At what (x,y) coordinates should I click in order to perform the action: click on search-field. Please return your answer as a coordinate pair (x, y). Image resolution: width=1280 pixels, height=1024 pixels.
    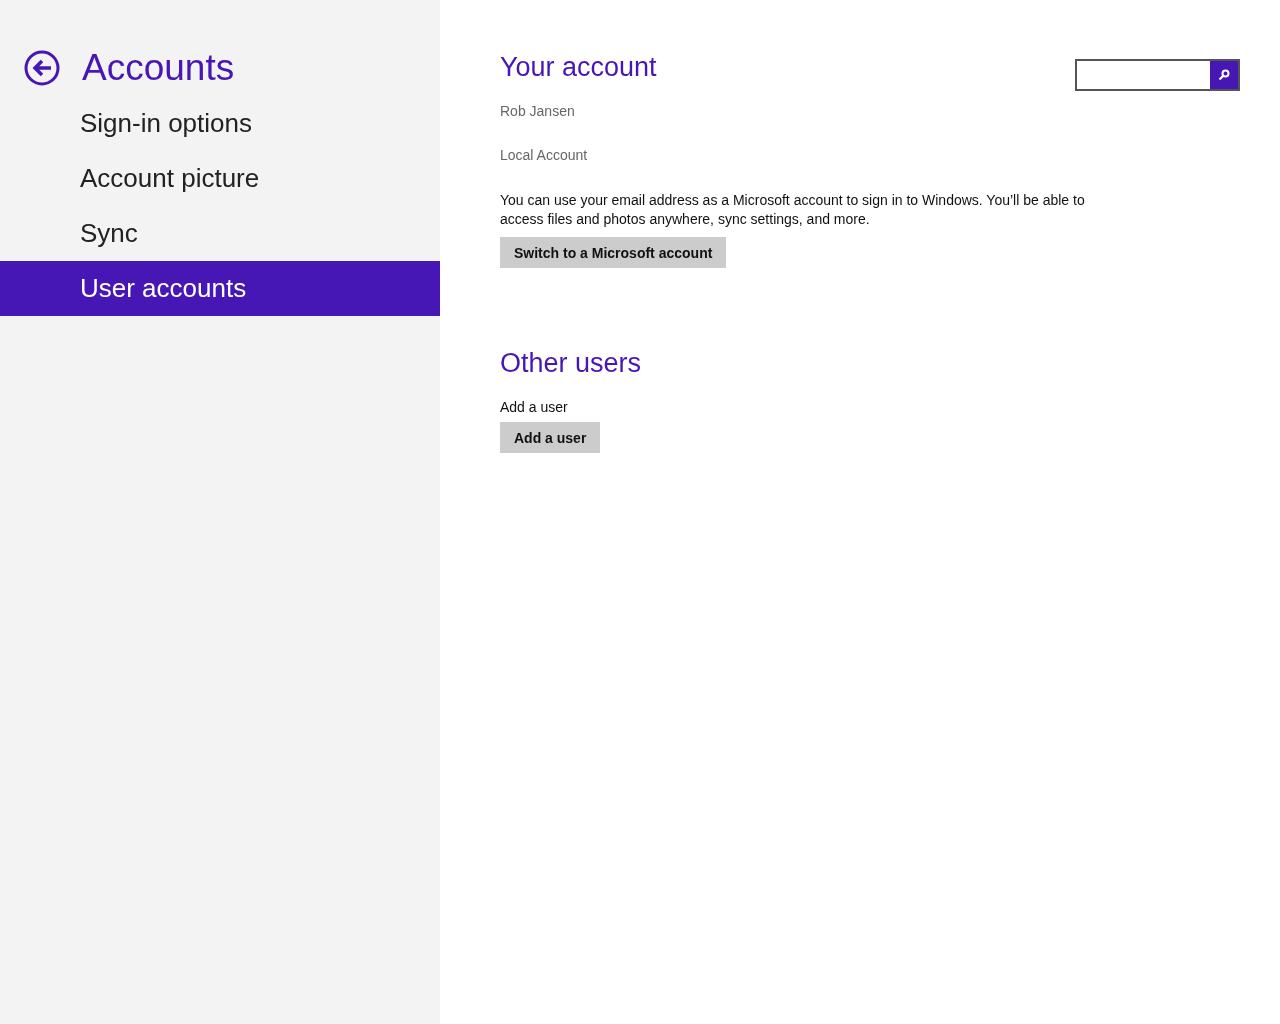
    Looking at the image, I should click on (1157, 75).